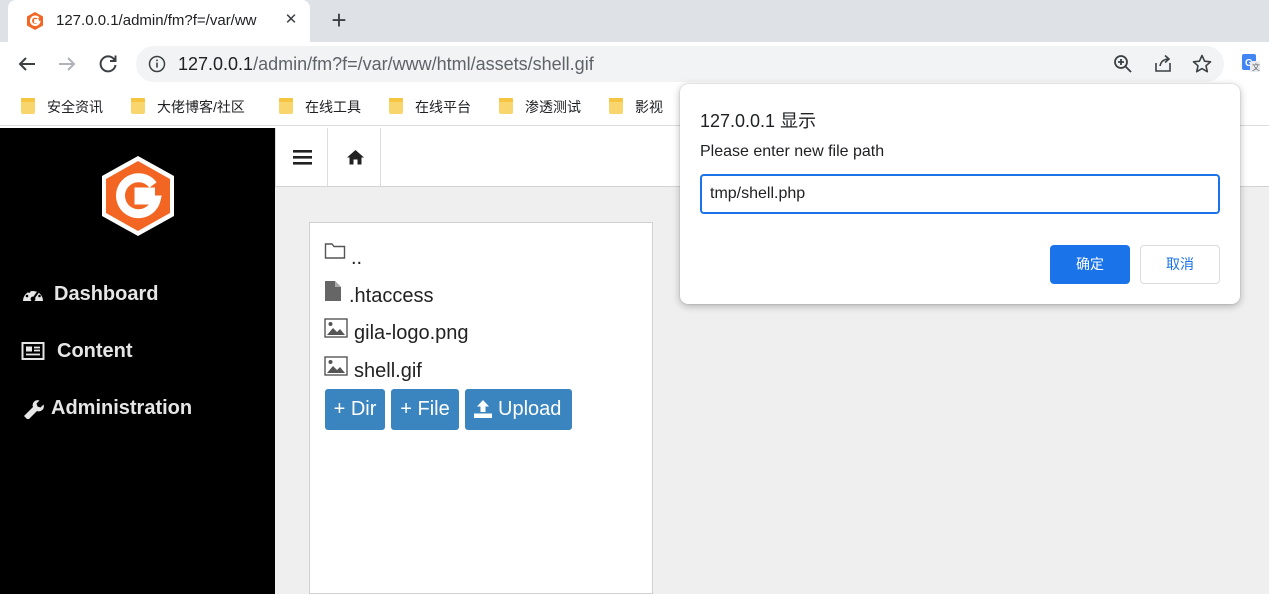 This screenshot has height=594, width=1269. Describe the element at coordinates (1090, 264) in the screenshot. I see `ok-button: 确定` at that location.